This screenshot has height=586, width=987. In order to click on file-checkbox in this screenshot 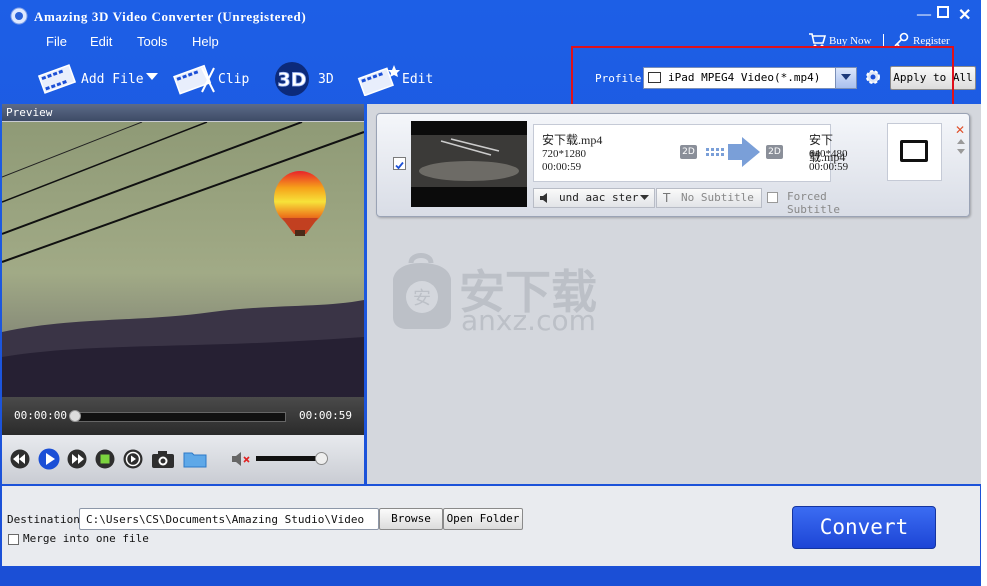, I will do `click(399, 163)`.